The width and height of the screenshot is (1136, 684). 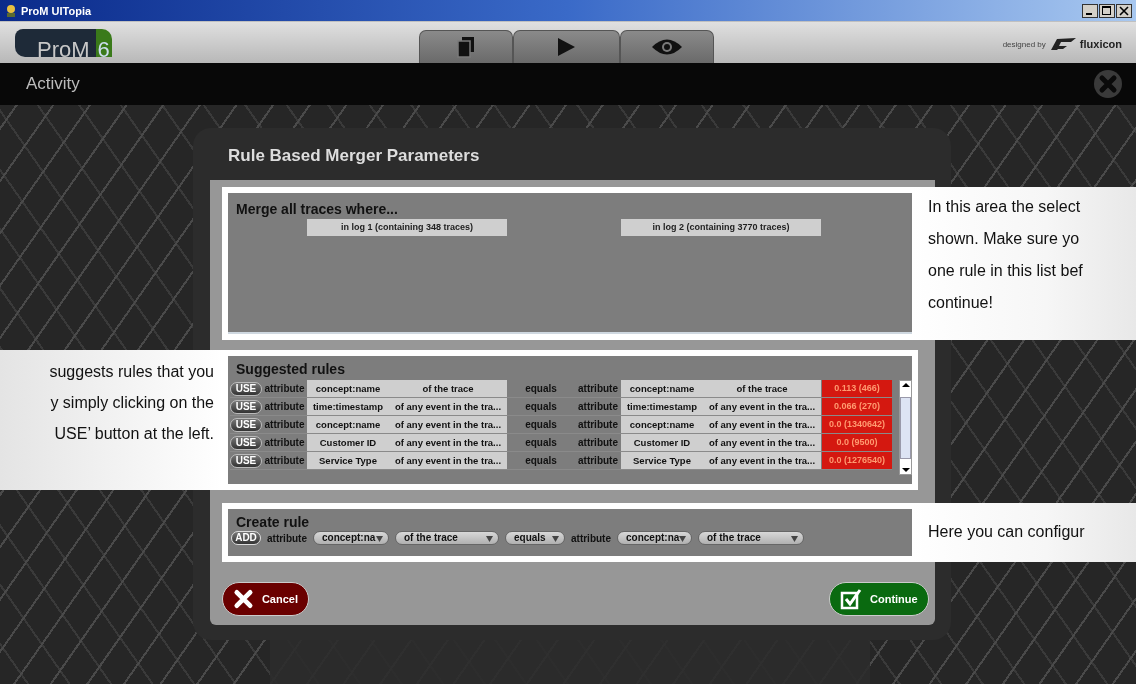 What do you see at coordinates (1024, 44) in the screenshot?
I see `designed-by-text: designed by` at bounding box center [1024, 44].